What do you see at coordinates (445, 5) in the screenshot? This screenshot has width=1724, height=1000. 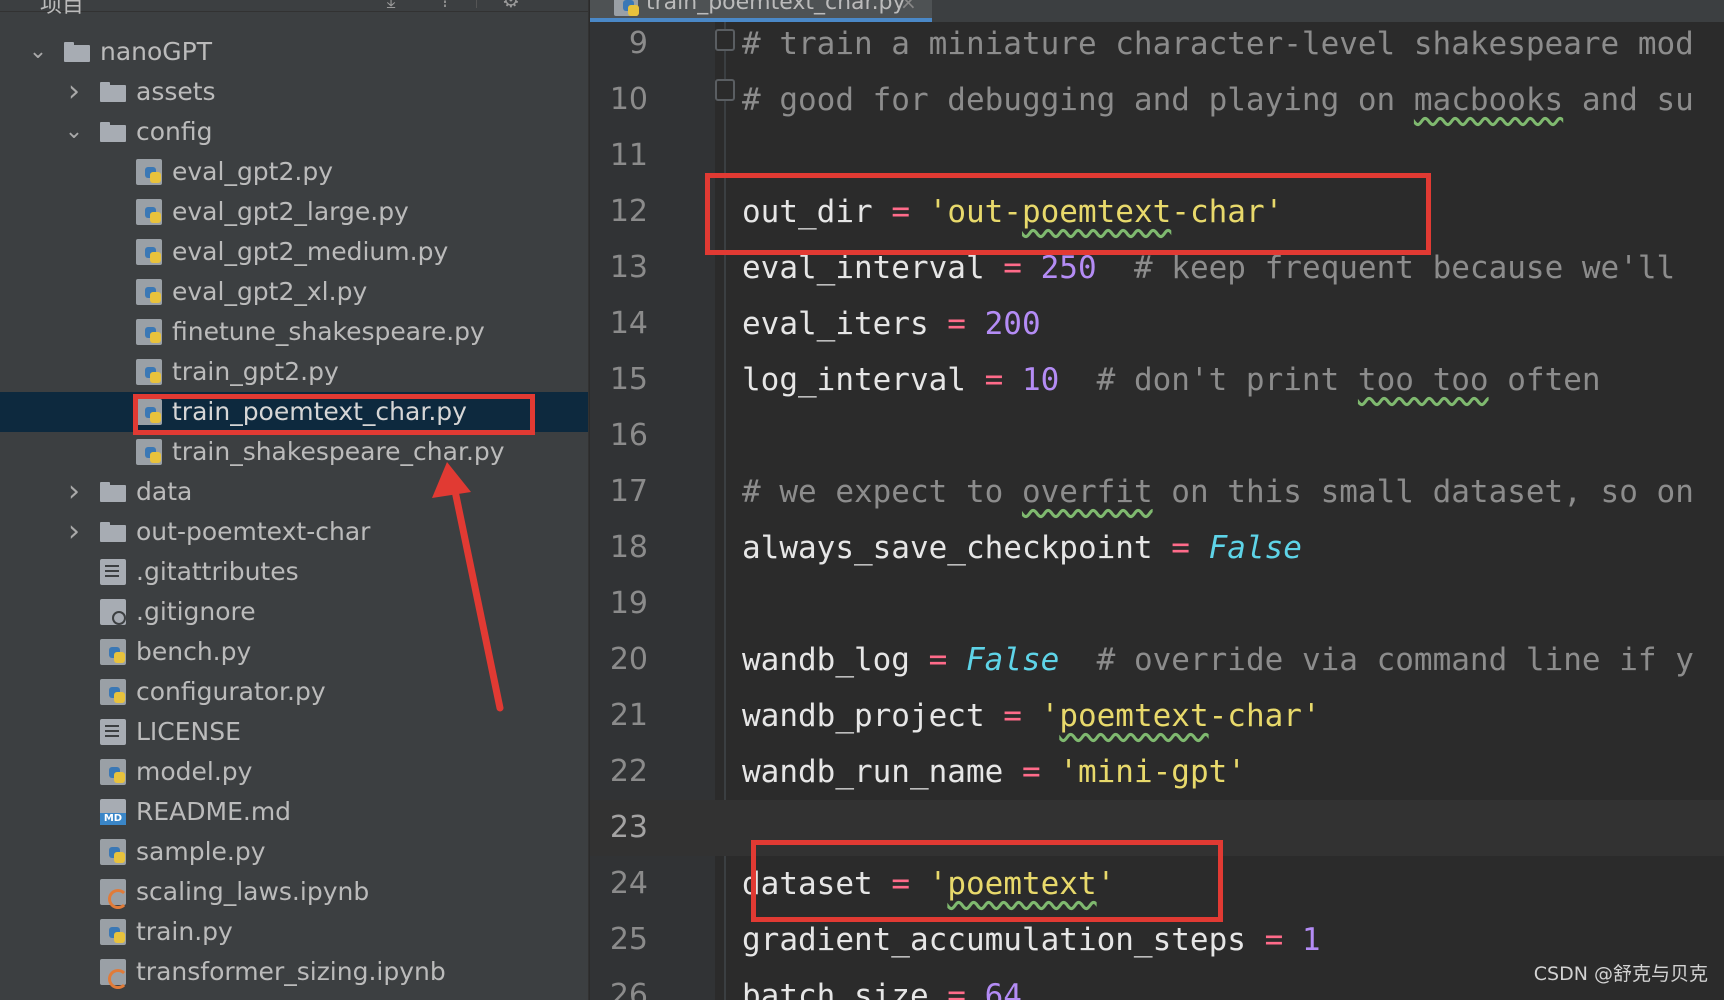 I see `scroll-from-source-icon: ⇡` at bounding box center [445, 5].